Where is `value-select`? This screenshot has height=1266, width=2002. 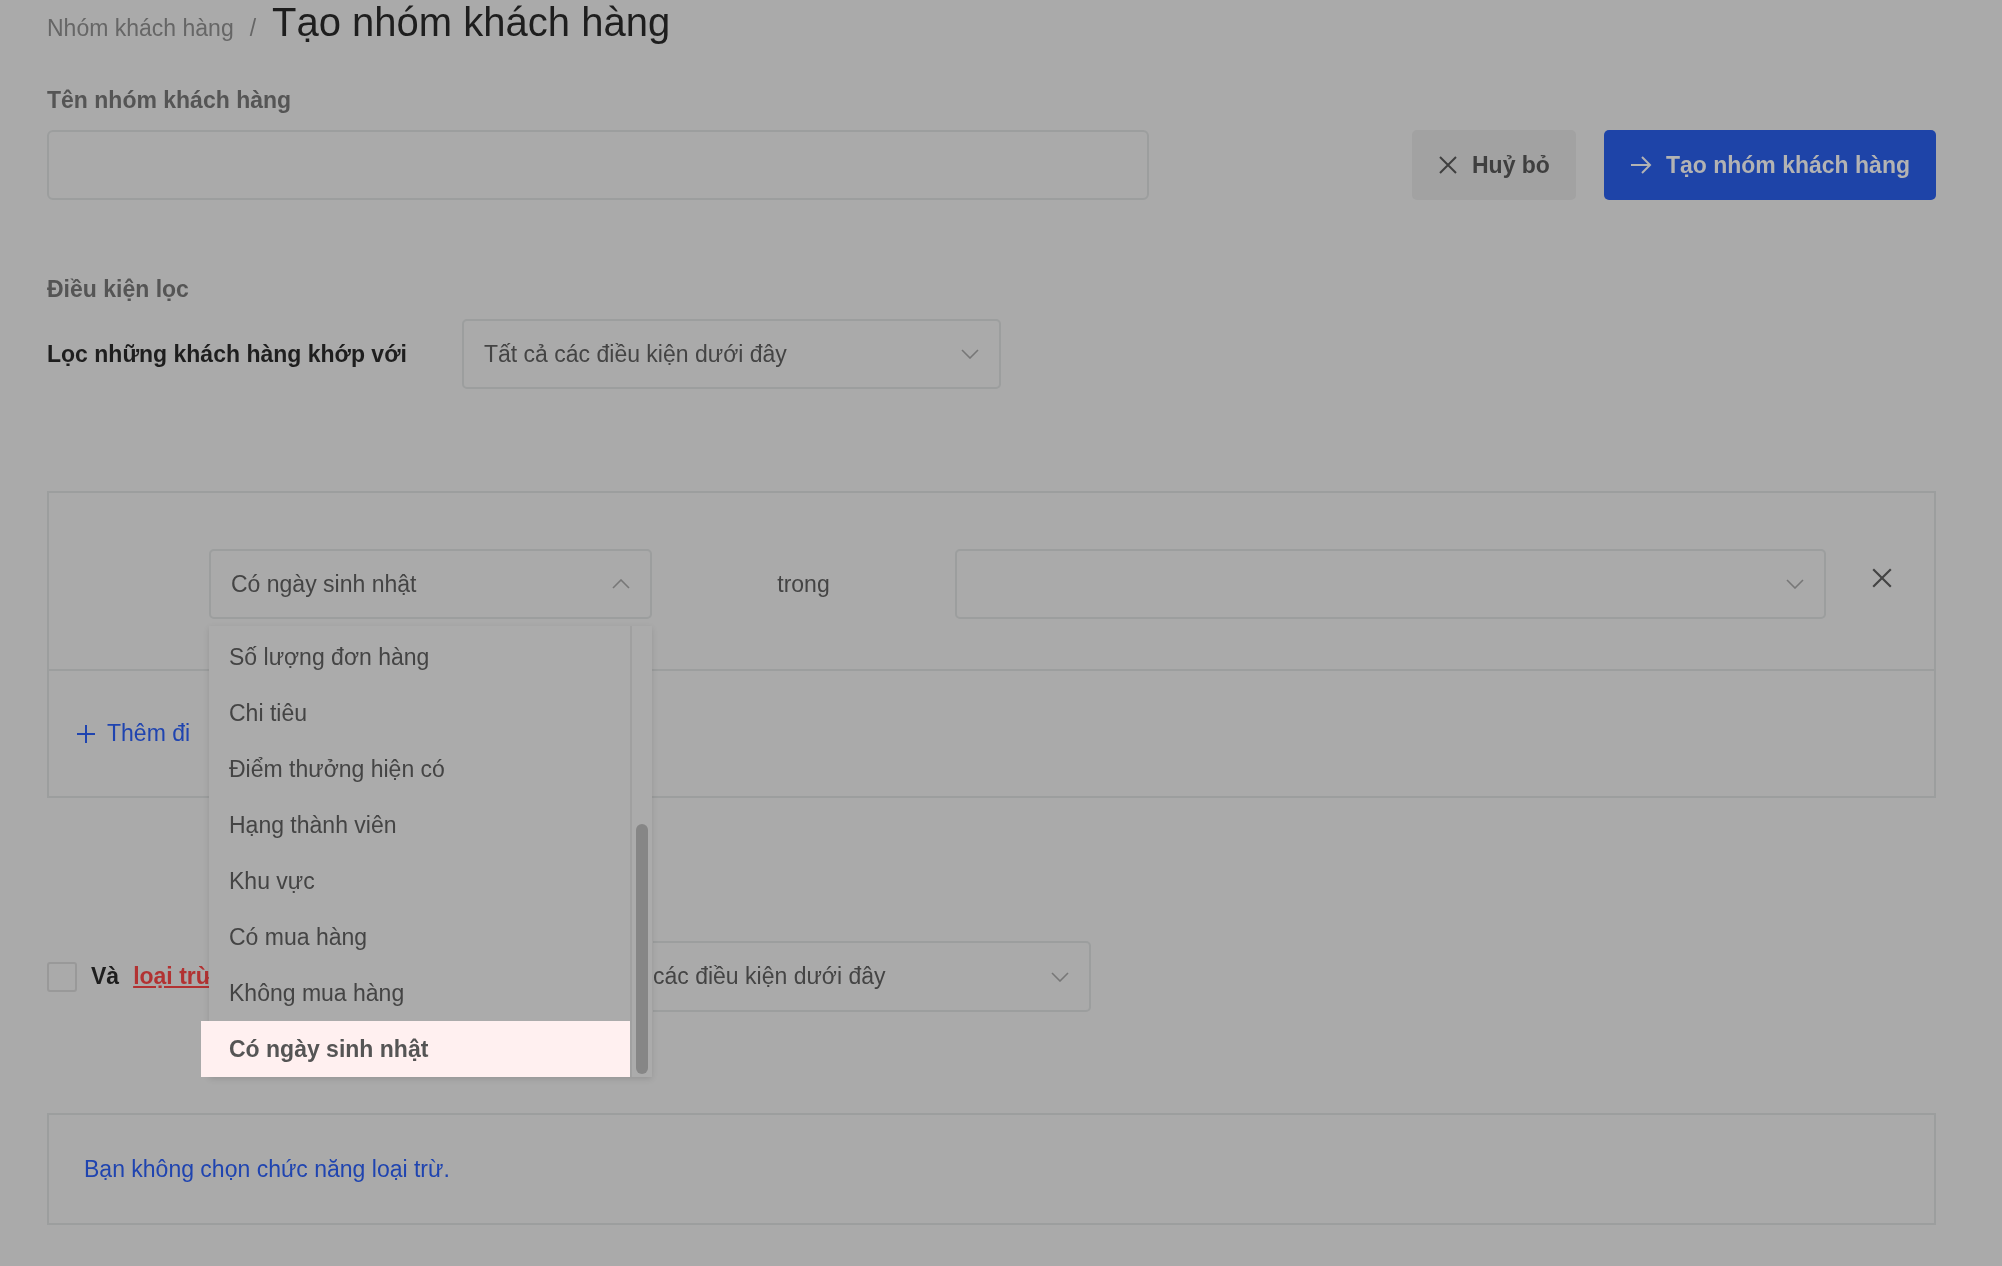 value-select is located at coordinates (1390, 584).